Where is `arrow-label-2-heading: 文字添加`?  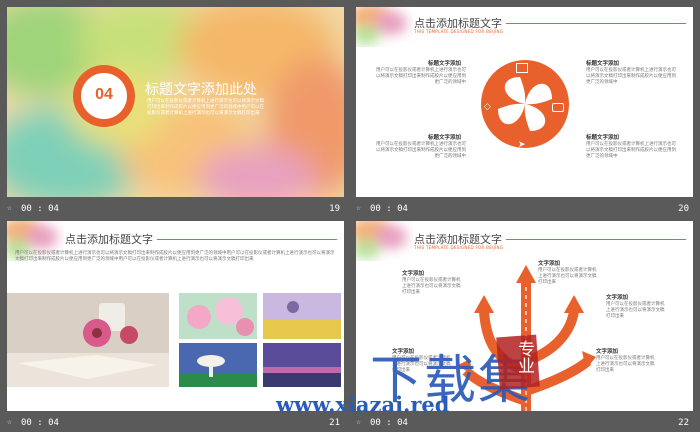 arrow-label-2-heading: 文字添加 is located at coordinates (549, 264).